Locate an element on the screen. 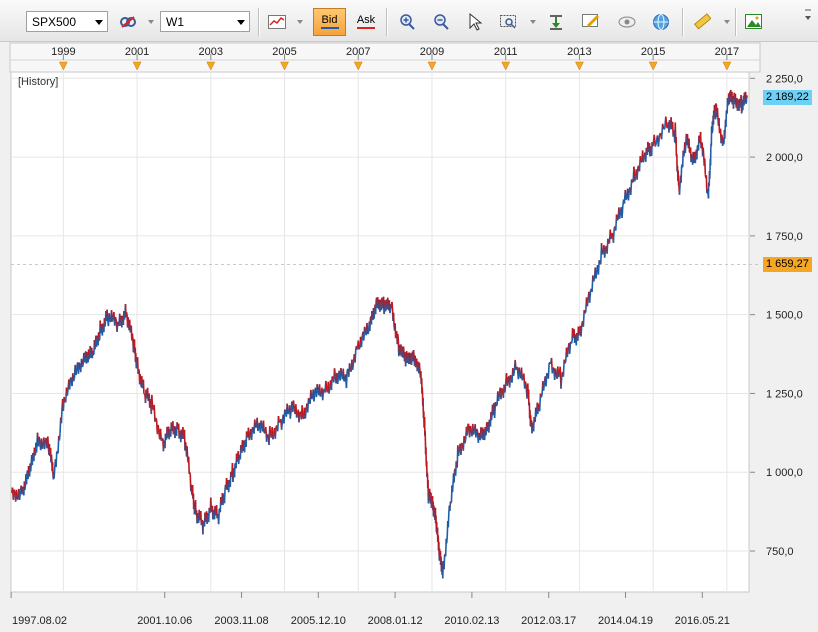  history-label: [History] is located at coordinates (38, 82).